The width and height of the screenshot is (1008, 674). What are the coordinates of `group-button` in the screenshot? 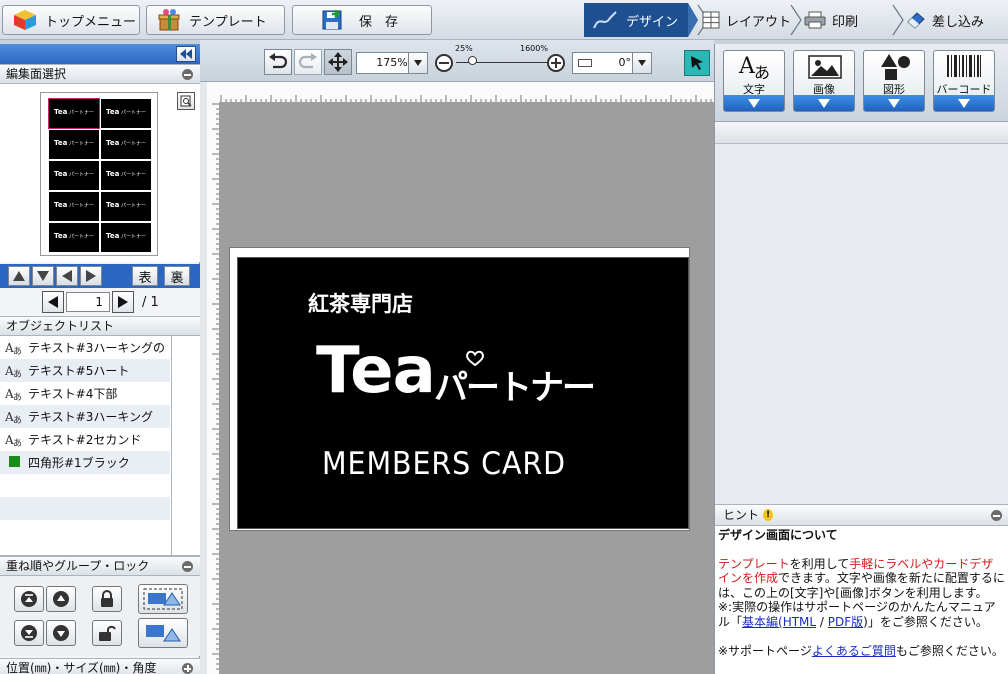 It's located at (163, 599).